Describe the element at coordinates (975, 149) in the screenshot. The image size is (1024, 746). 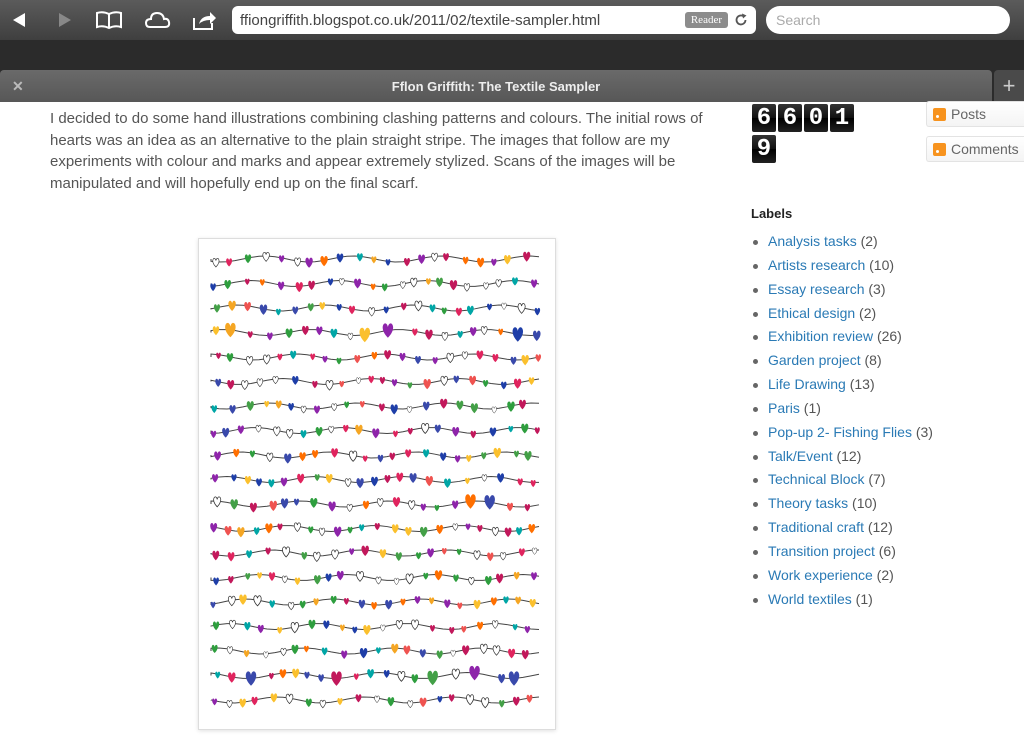
I see `subscribe-comments-button: Comments` at that location.